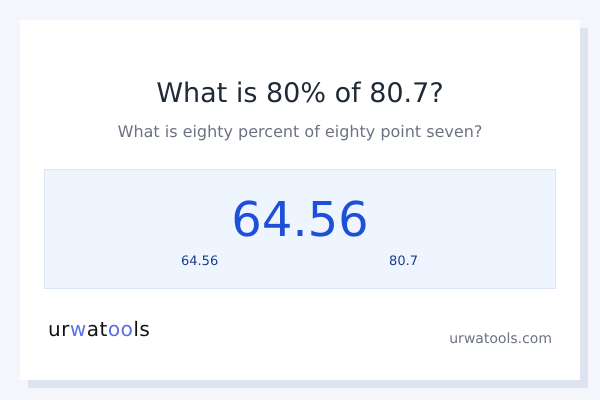 The width and height of the screenshot is (600, 400). Describe the element at coordinates (99, 329) in the screenshot. I see `logo: urwatools` at that location.